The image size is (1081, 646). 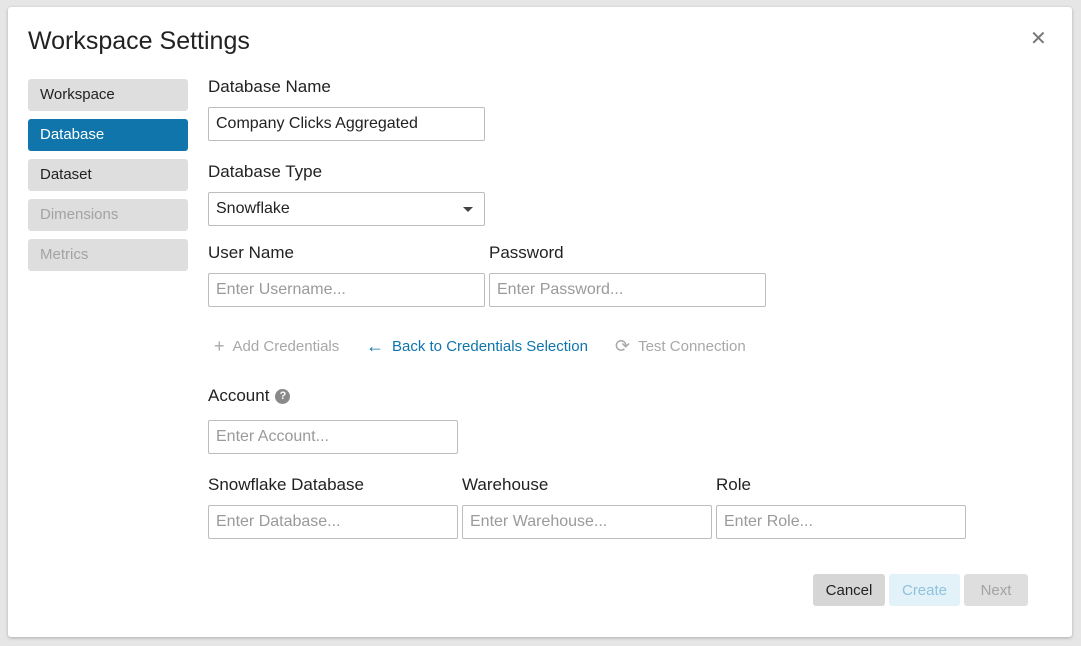 What do you see at coordinates (139, 41) in the screenshot?
I see `dialog-title: Workspace Settings` at bounding box center [139, 41].